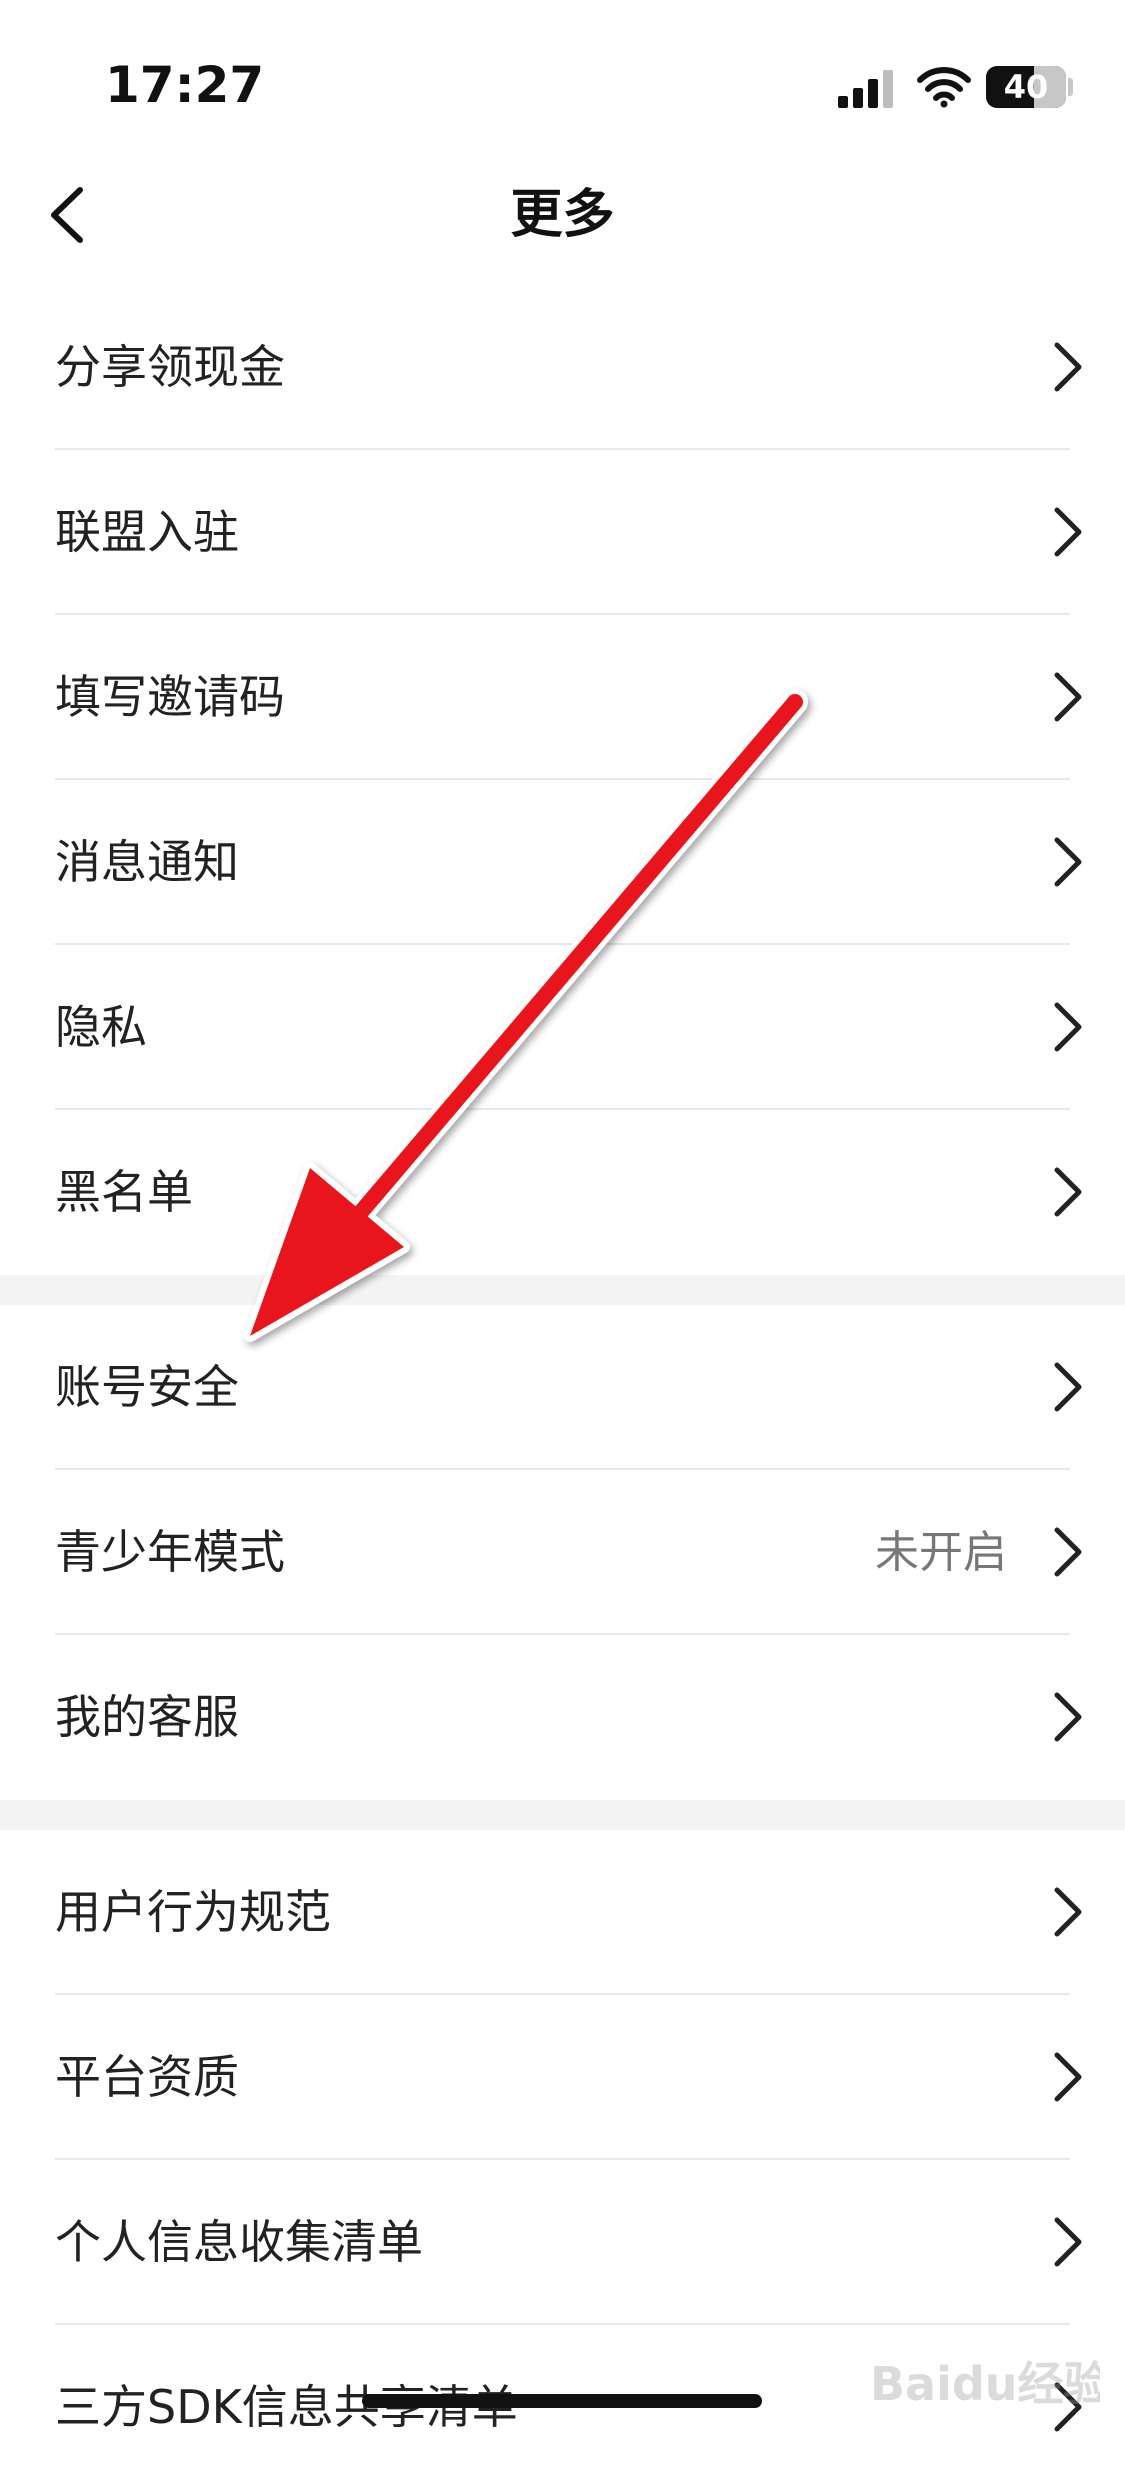 This screenshot has width=1125, height=2490. Describe the element at coordinates (147, 1387) in the screenshot. I see `menu-item-label: 账号安全` at that location.